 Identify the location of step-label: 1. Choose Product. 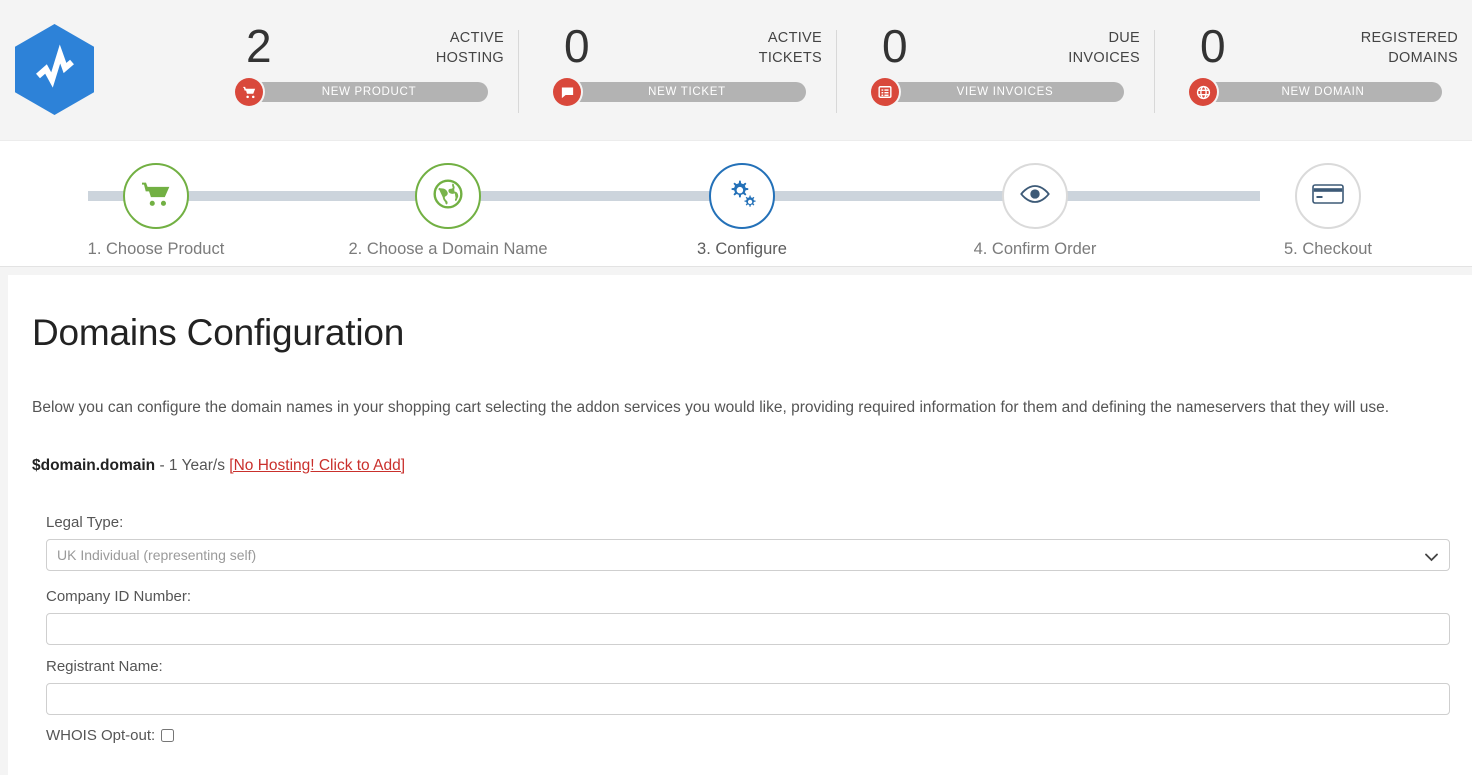
(156, 249).